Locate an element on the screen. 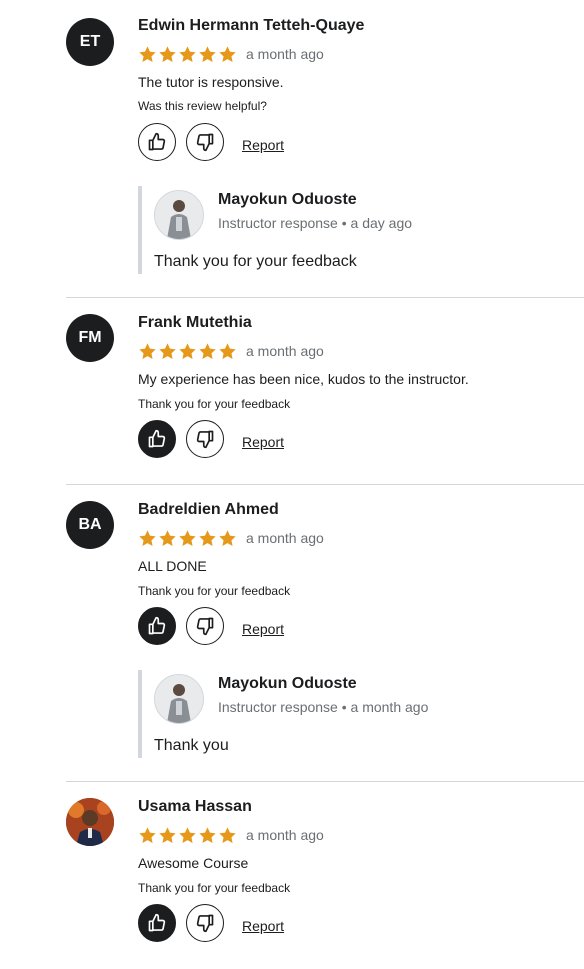 The height and width of the screenshot is (969, 584). helpful-prompt: Was this review helpful? is located at coordinates (202, 106).